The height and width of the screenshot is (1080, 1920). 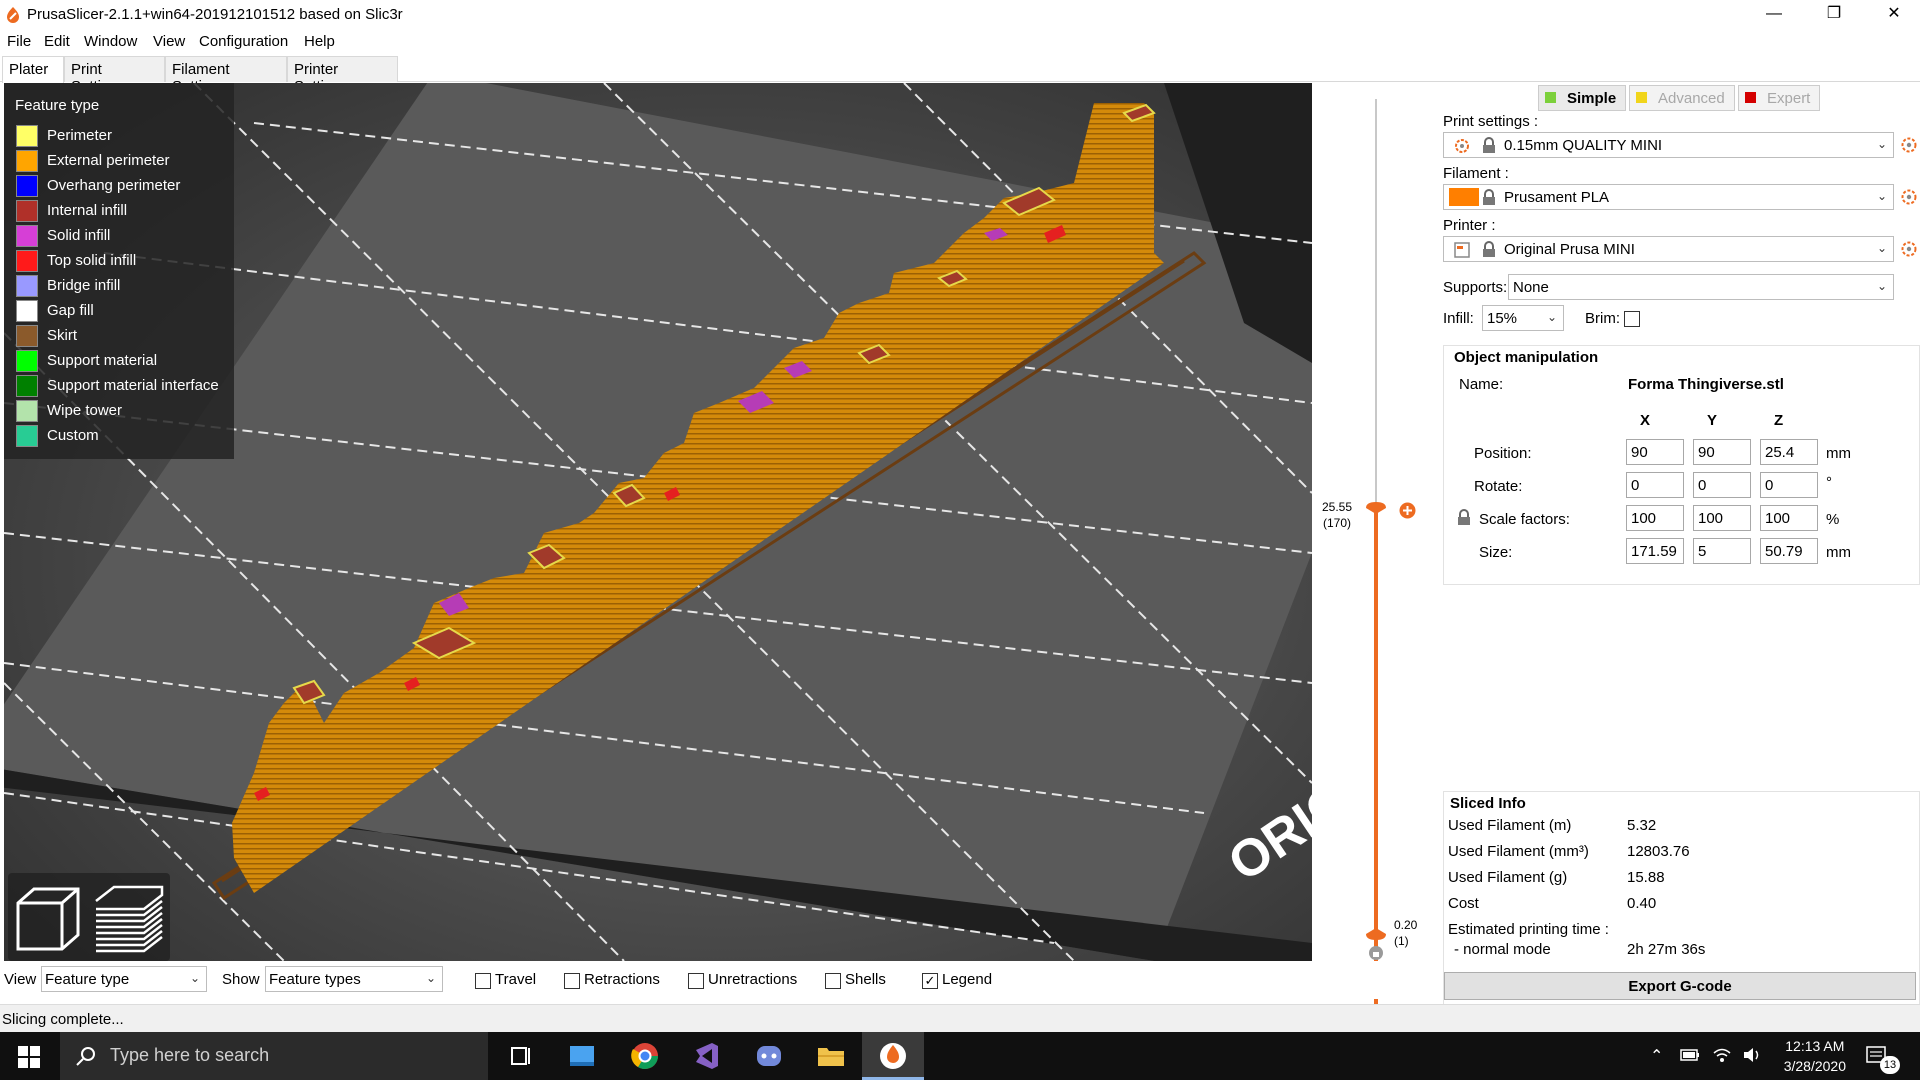 I want to click on legend-label: Top solid infill, so click(x=92, y=260).